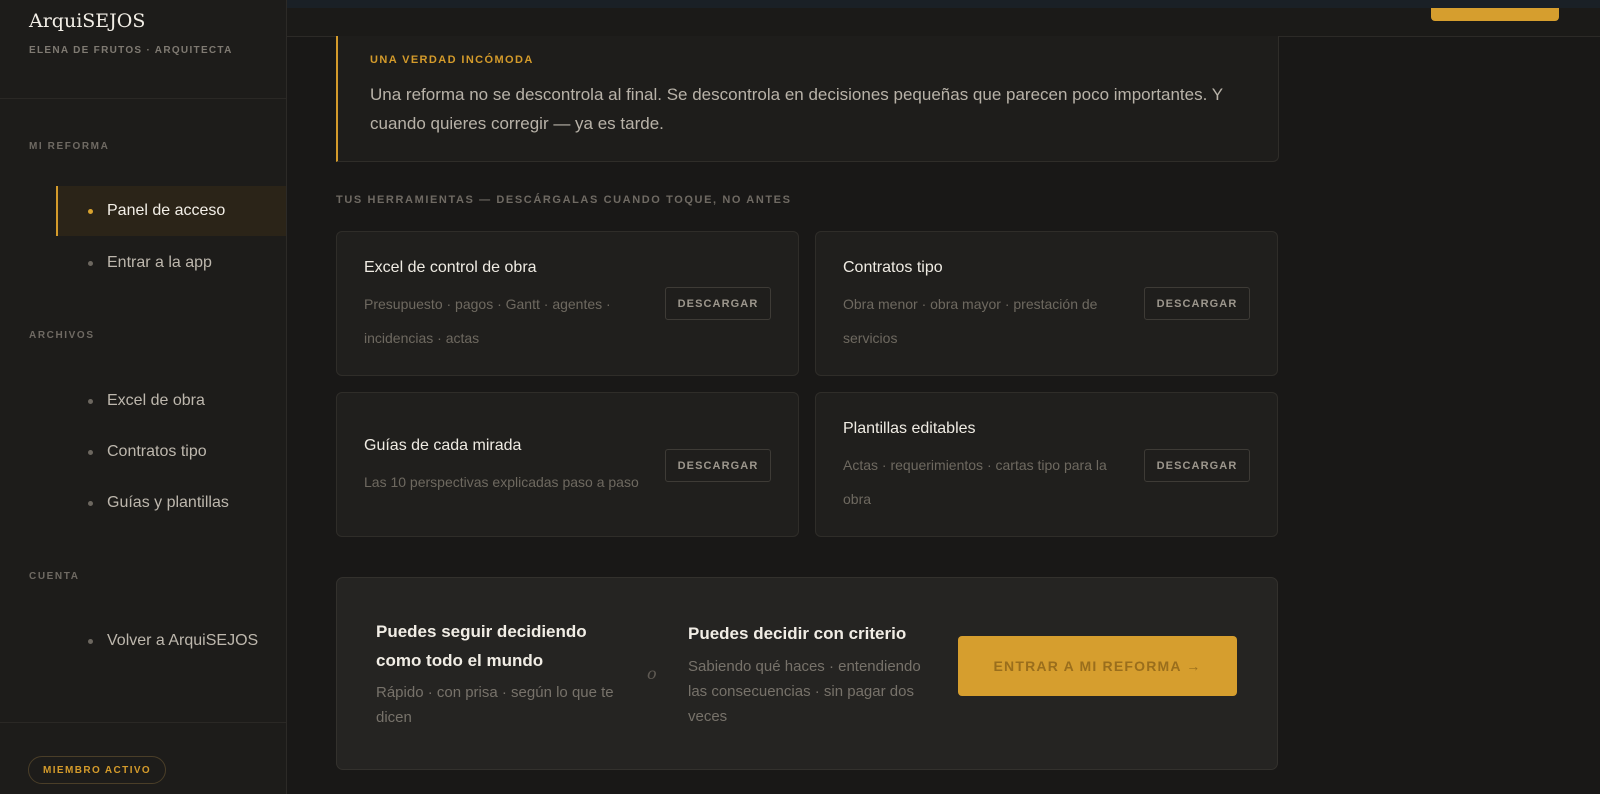 This screenshot has height=794, width=1600. What do you see at coordinates (131, 50) in the screenshot?
I see `brand-subtitle: ELENA DE FRUTOS · ARQUITECTA` at bounding box center [131, 50].